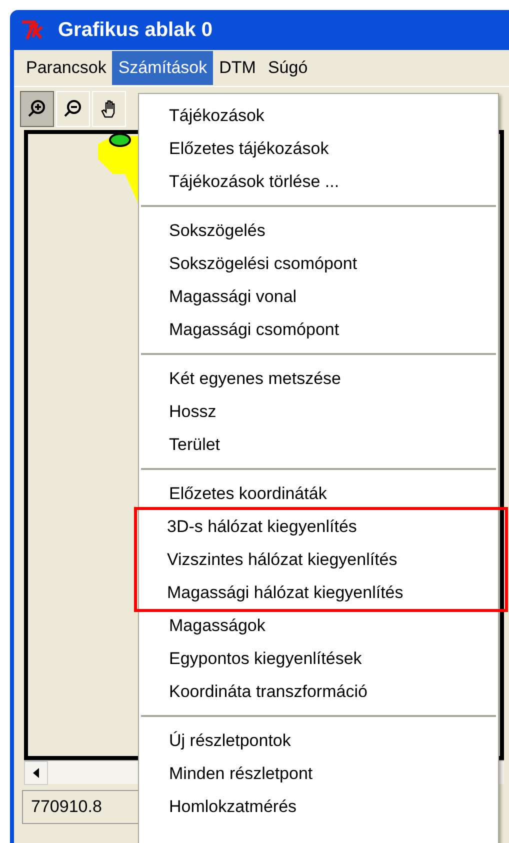  I want to click on menu-item: Sokszögelés, so click(318, 230).